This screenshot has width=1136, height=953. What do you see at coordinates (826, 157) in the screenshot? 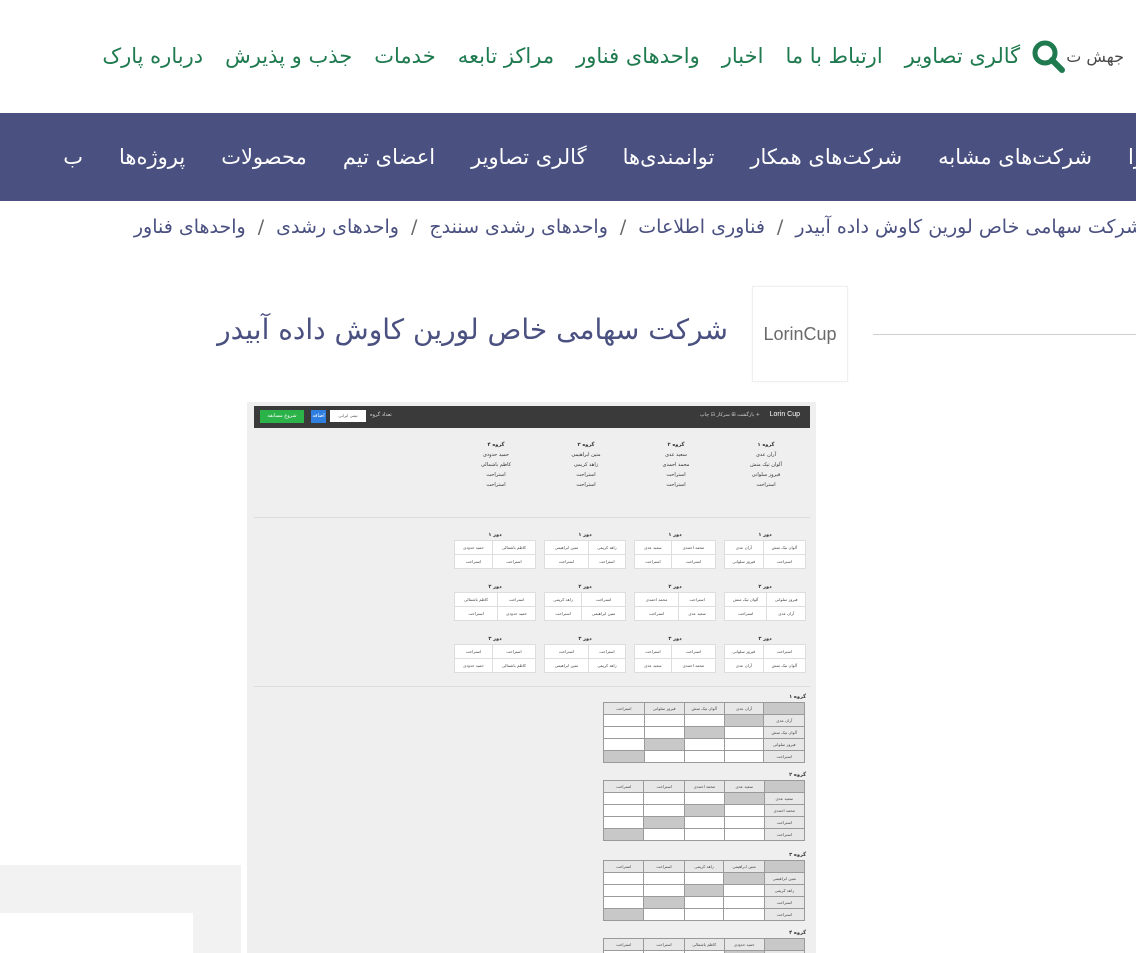
I see `company-nav-item-partners: شرکت‌های همکار` at bounding box center [826, 157].